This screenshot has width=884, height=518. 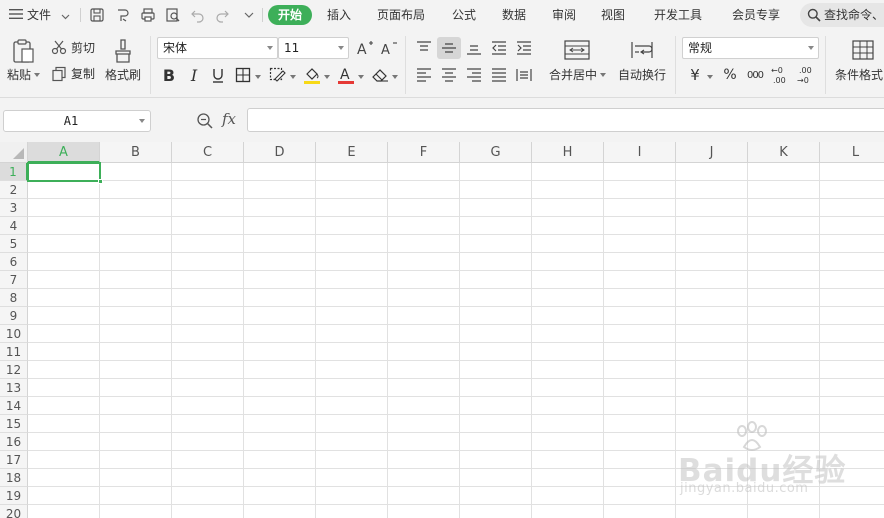 I want to click on save-icon, so click(x=97, y=15).